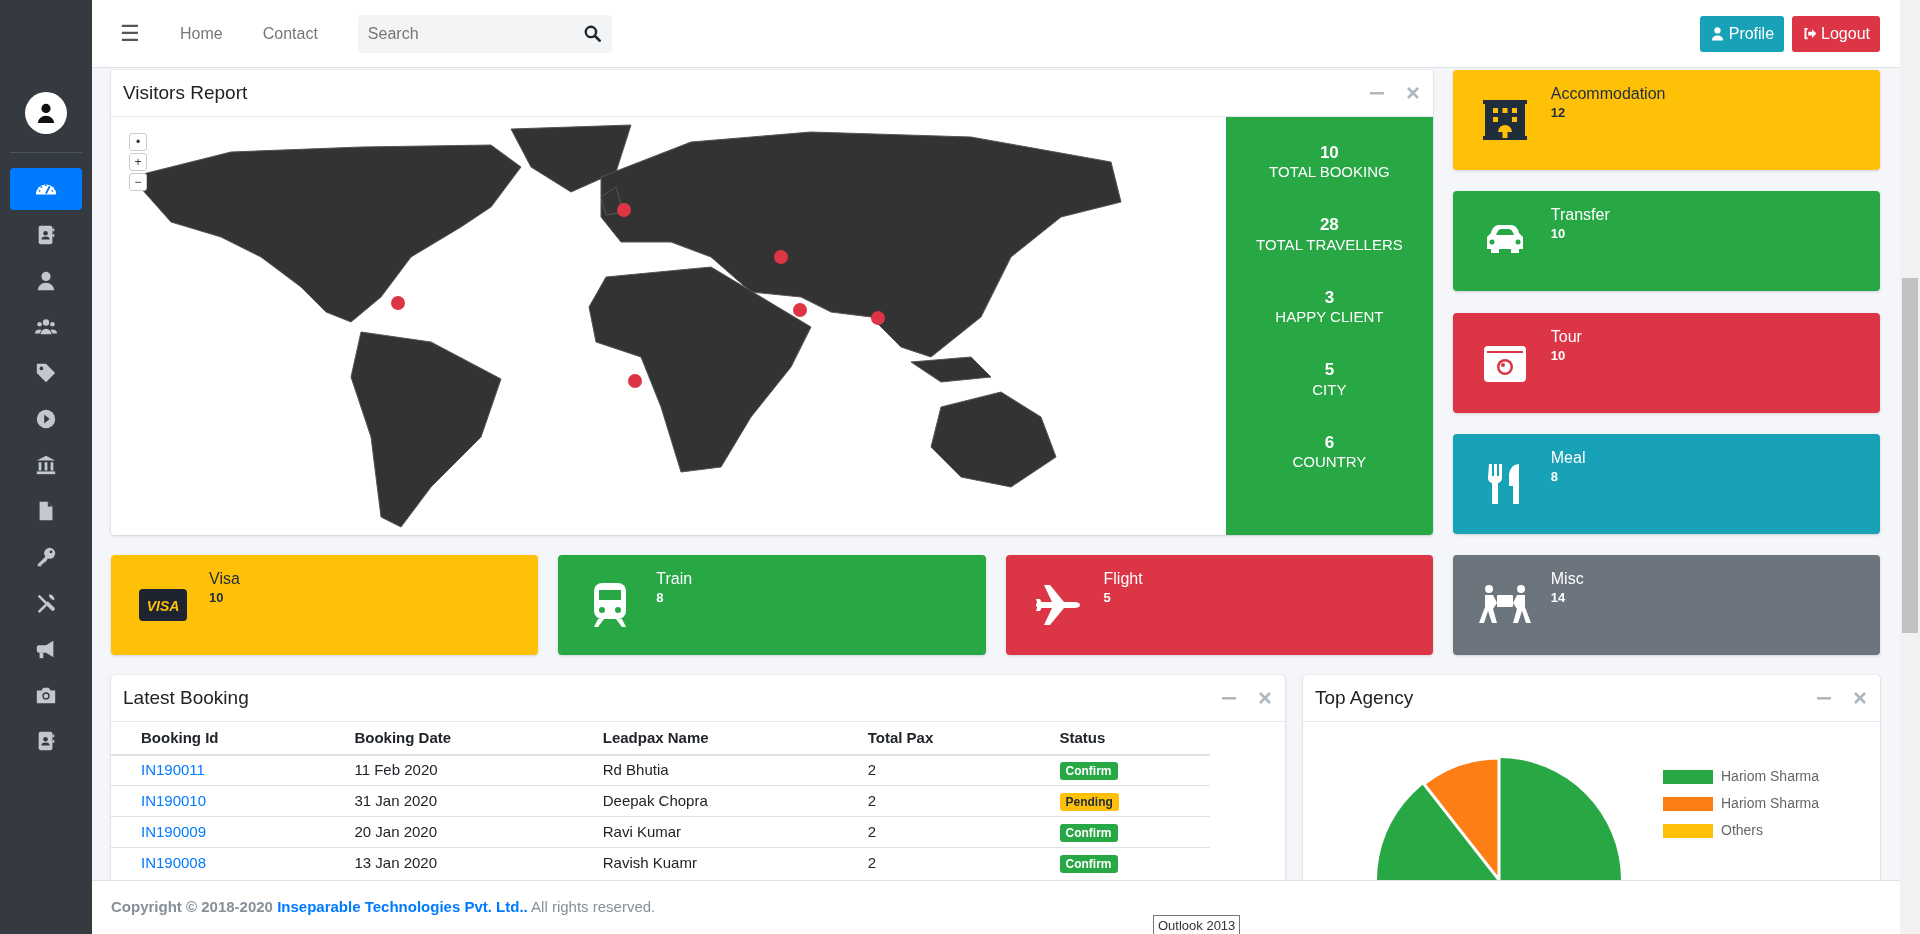  What do you see at coordinates (138, 162) in the screenshot?
I see `map-zoom-control: +` at bounding box center [138, 162].